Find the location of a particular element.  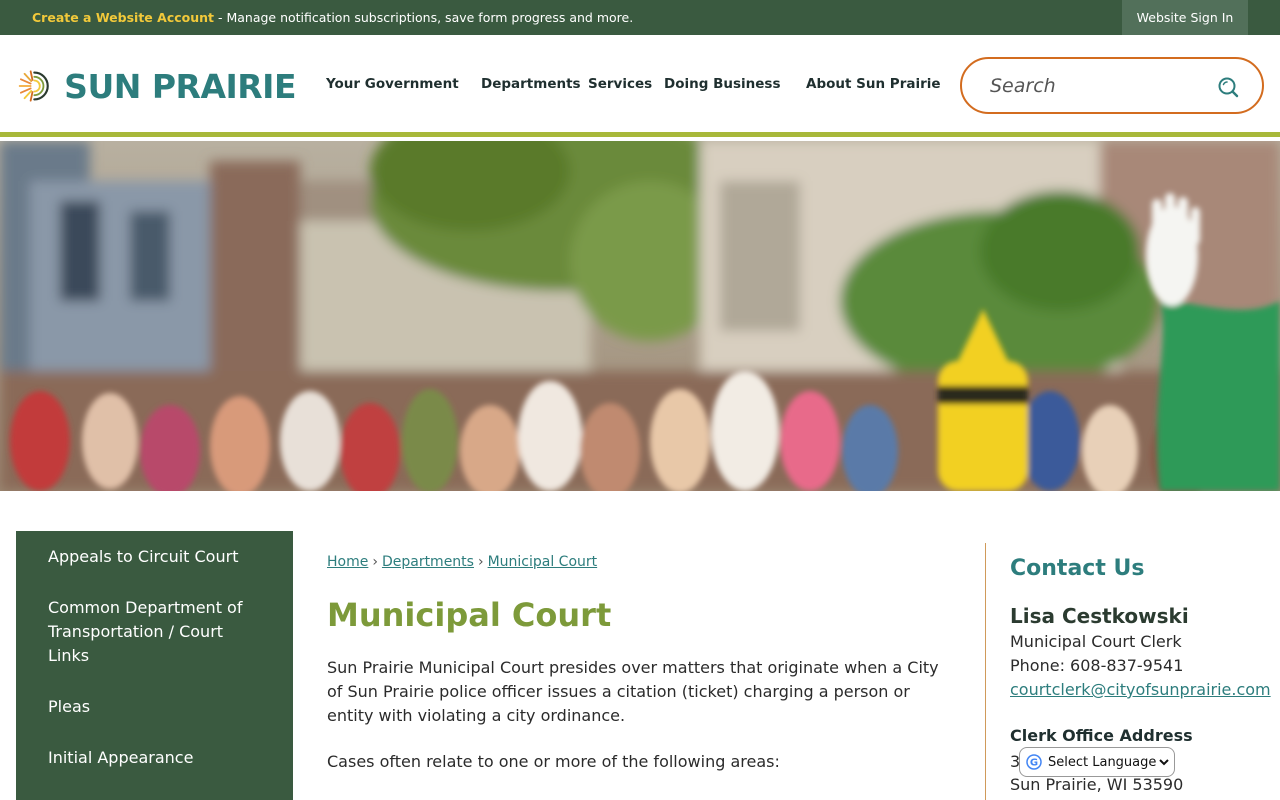

language-select: Select Language is located at coordinates (1108, 762).